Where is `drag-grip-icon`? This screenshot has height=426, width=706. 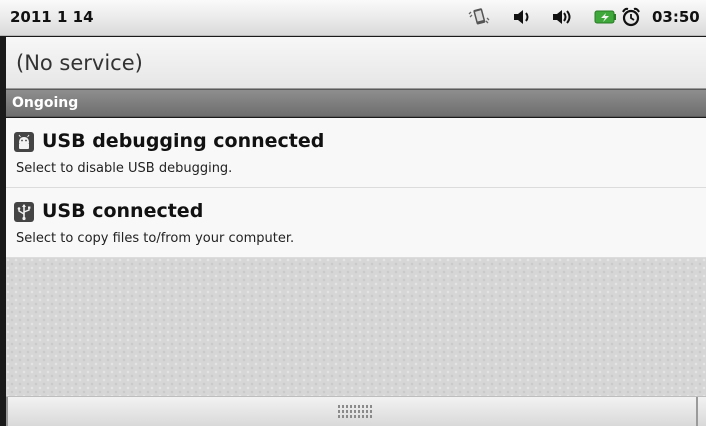
drag-grip-icon is located at coordinates (356, 412).